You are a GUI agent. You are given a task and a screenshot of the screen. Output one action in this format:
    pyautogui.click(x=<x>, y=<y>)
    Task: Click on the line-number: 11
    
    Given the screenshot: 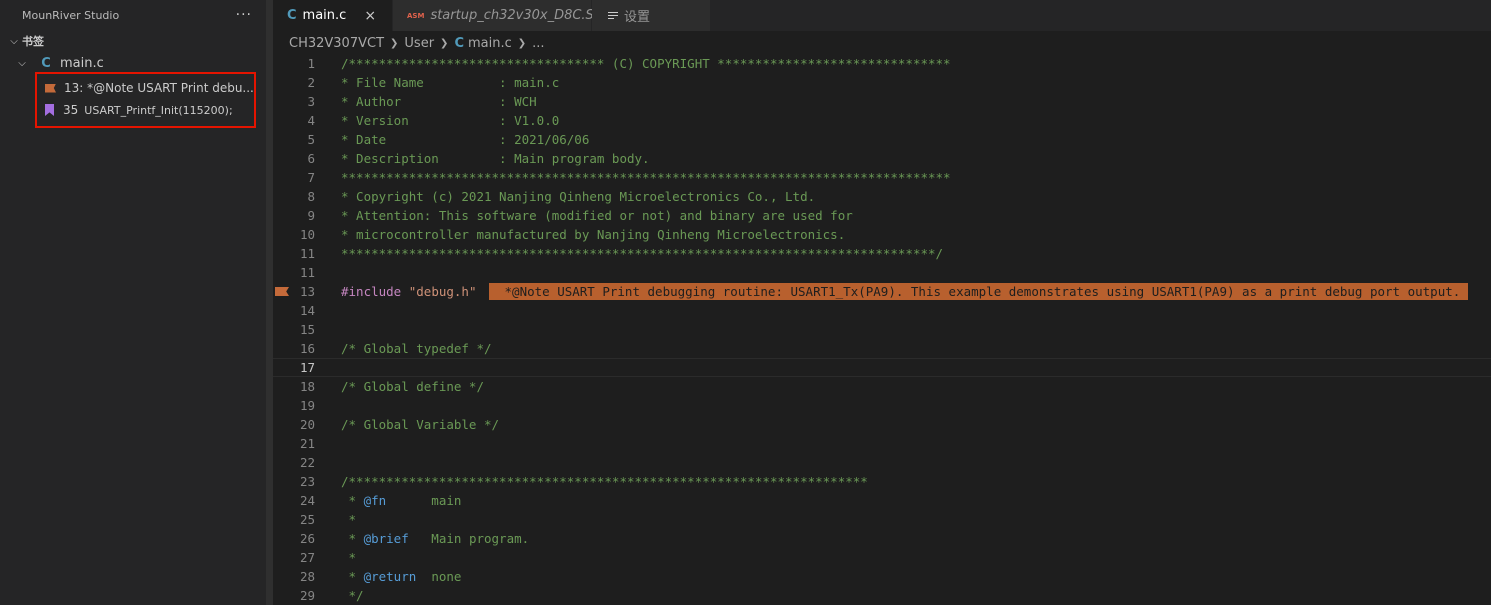 What is the action you would take?
    pyautogui.click(x=307, y=272)
    